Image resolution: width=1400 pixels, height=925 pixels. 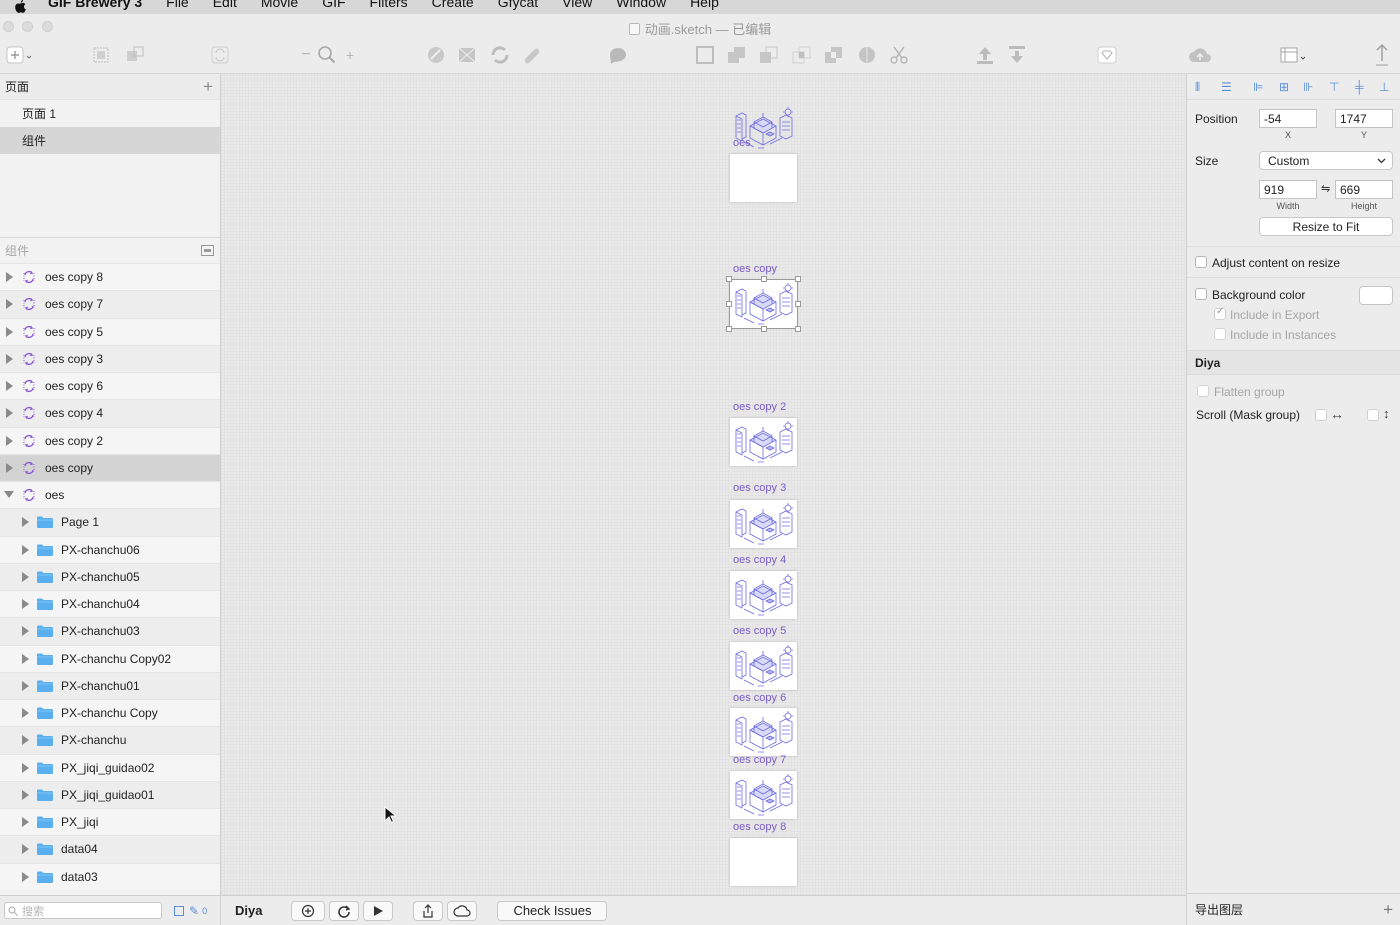 I want to click on transform-icon, so click(x=467, y=55).